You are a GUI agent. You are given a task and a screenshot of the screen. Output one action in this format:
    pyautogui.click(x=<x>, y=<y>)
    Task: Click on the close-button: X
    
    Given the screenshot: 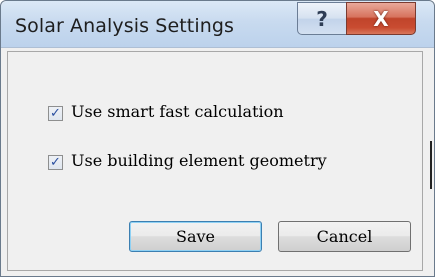 What is the action you would take?
    pyautogui.click(x=381, y=18)
    